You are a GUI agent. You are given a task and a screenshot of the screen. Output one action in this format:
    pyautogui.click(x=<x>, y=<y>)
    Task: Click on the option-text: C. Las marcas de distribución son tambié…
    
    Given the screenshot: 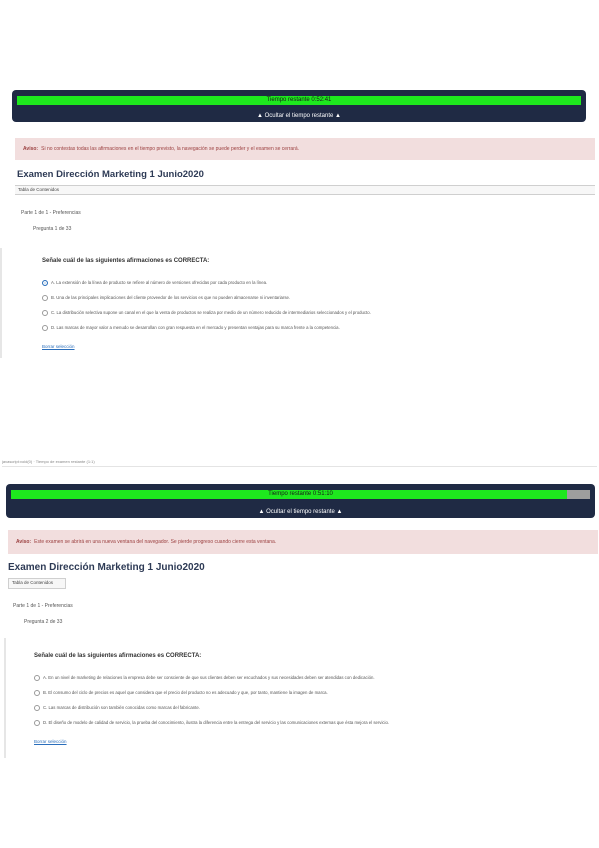 What is the action you would take?
    pyautogui.click(x=121, y=707)
    